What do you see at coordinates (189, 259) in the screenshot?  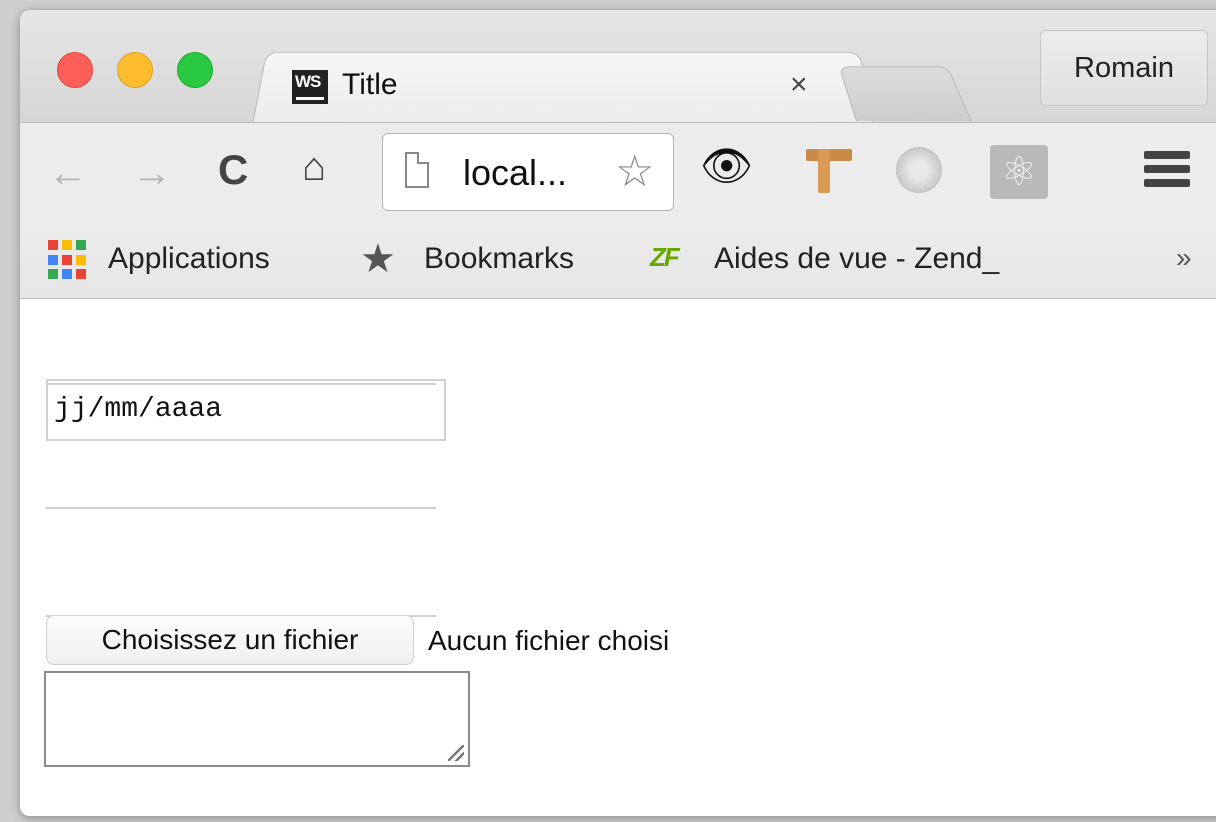 I see `bookmark-applications: Applications` at bounding box center [189, 259].